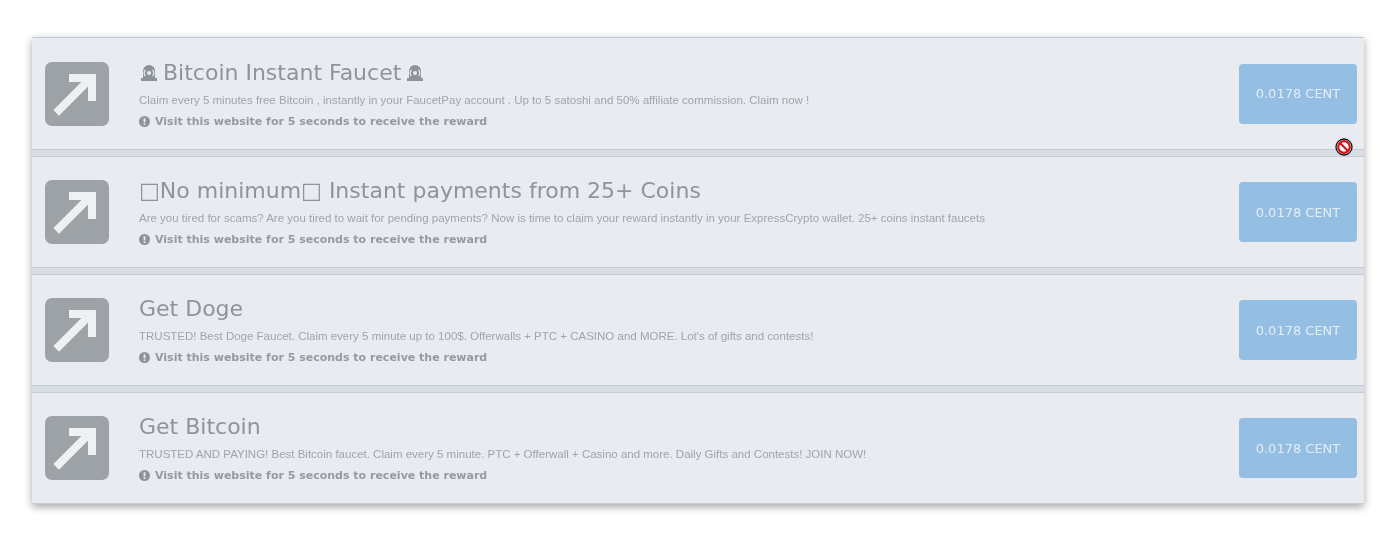 This screenshot has height=537, width=1396. Describe the element at coordinates (420, 190) in the screenshot. I see `offer-title: □No minimum□ Instant payments from 25+ Coins` at that location.